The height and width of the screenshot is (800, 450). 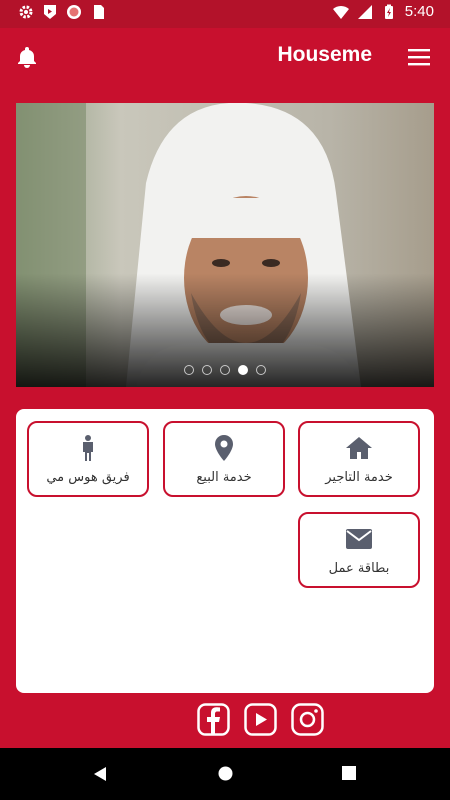 What do you see at coordinates (88, 447) in the screenshot?
I see `person-icon` at bounding box center [88, 447].